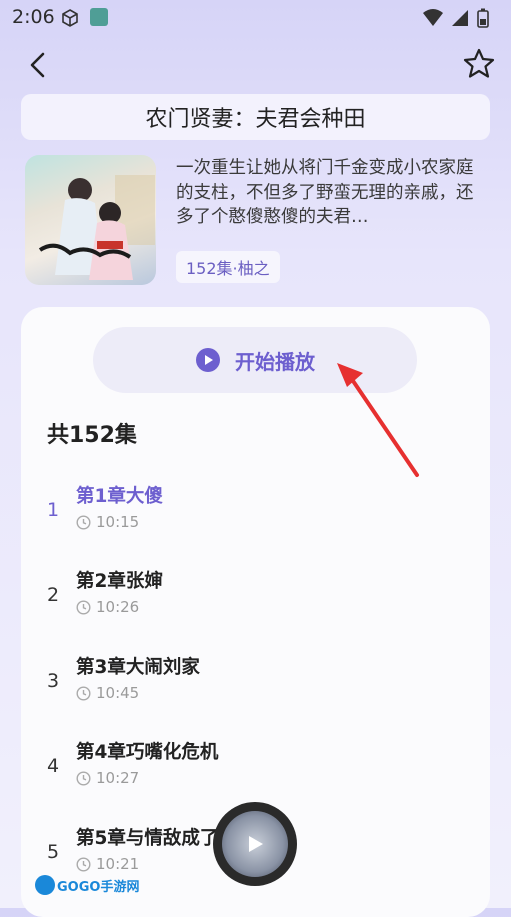 The width and height of the screenshot is (511, 917). I want to click on episode-title: 第1章大傻, so click(119, 496).